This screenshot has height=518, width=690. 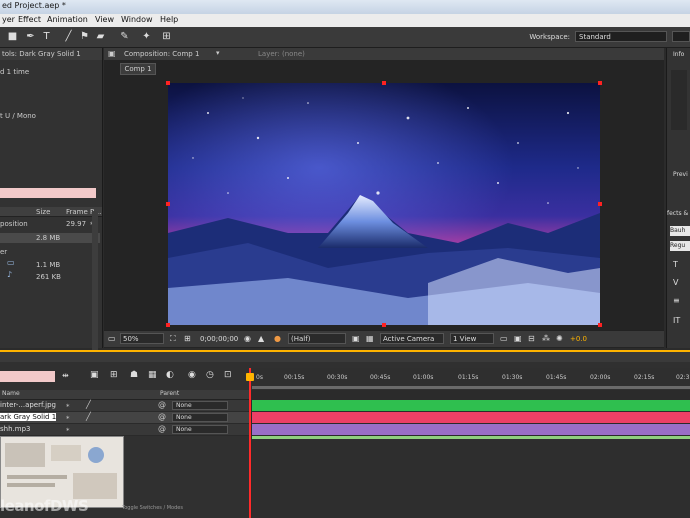 What do you see at coordinates (152, 375) in the screenshot?
I see `frame-blending-icon: ▦` at bounding box center [152, 375].